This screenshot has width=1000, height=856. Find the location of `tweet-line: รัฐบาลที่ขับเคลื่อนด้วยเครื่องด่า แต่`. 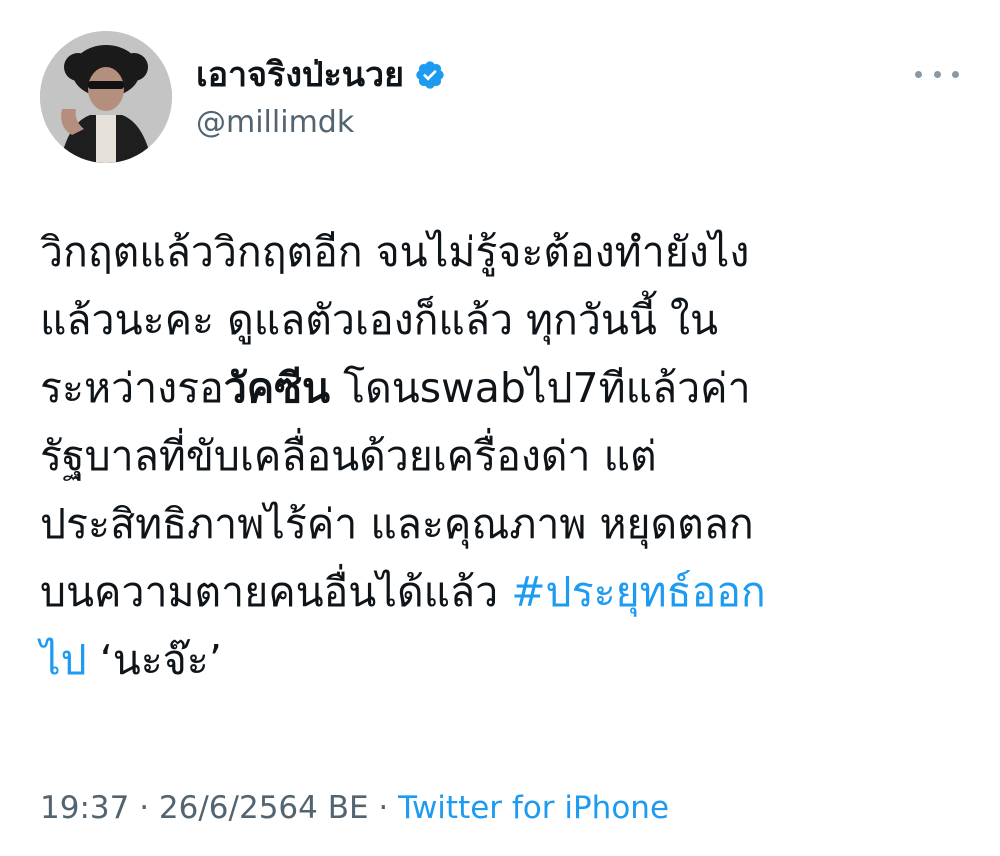

tweet-line: รัฐบาลที่ขับเคลื่อนด้วยเครื่องด่า แต่ is located at coordinates (505, 456).